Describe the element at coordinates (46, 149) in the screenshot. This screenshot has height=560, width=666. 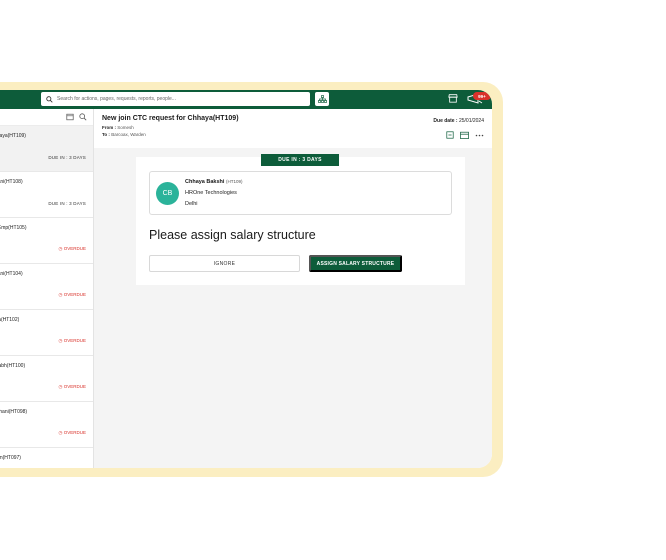
I see `request-list-item: hhaya(HT109) DUE IN : 3 DAYS` at that location.